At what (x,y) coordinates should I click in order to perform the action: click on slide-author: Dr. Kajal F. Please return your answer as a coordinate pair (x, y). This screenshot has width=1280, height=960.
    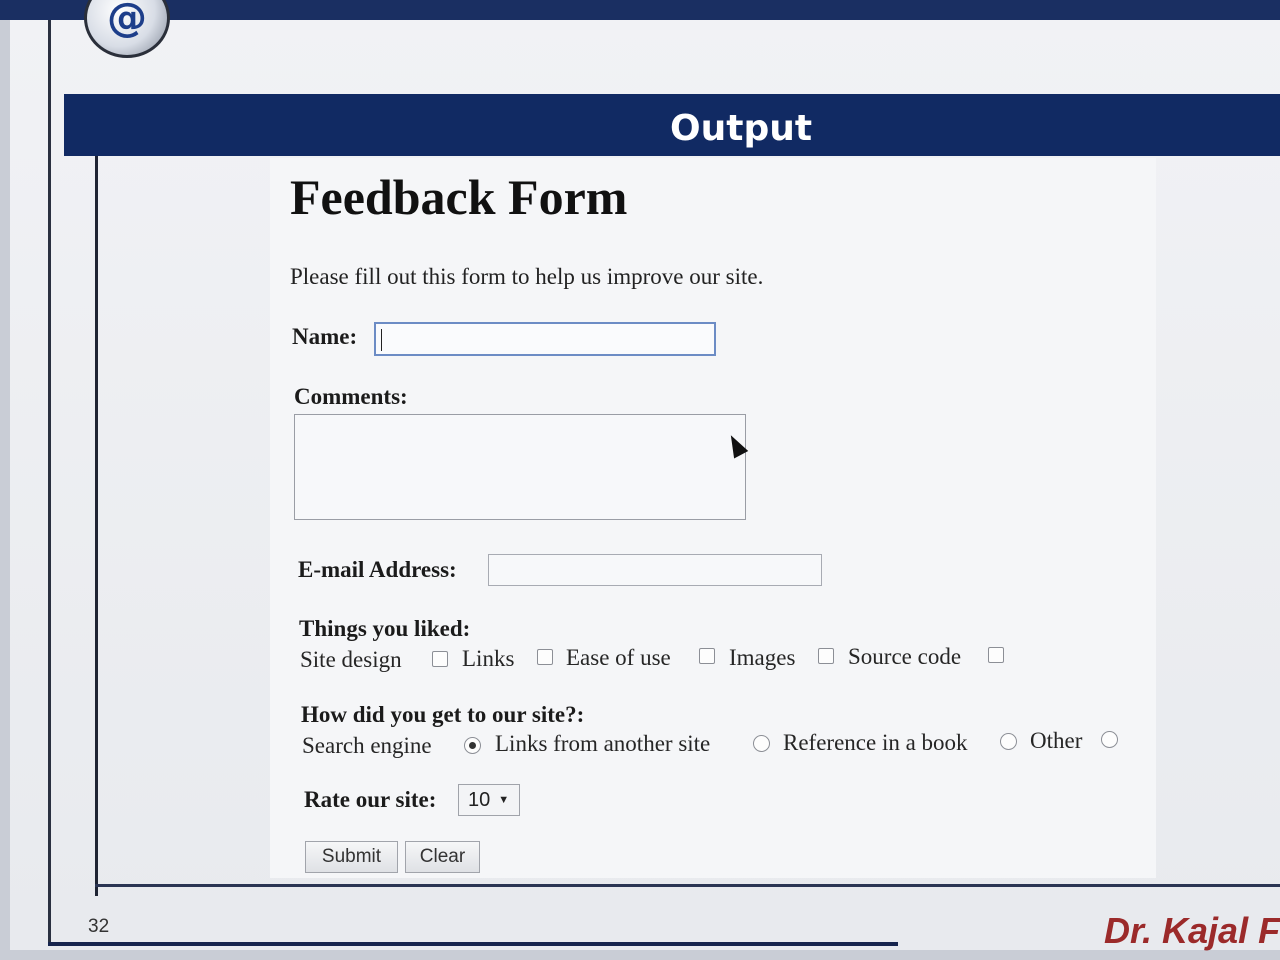
    Looking at the image, I should click on (1192, 930).